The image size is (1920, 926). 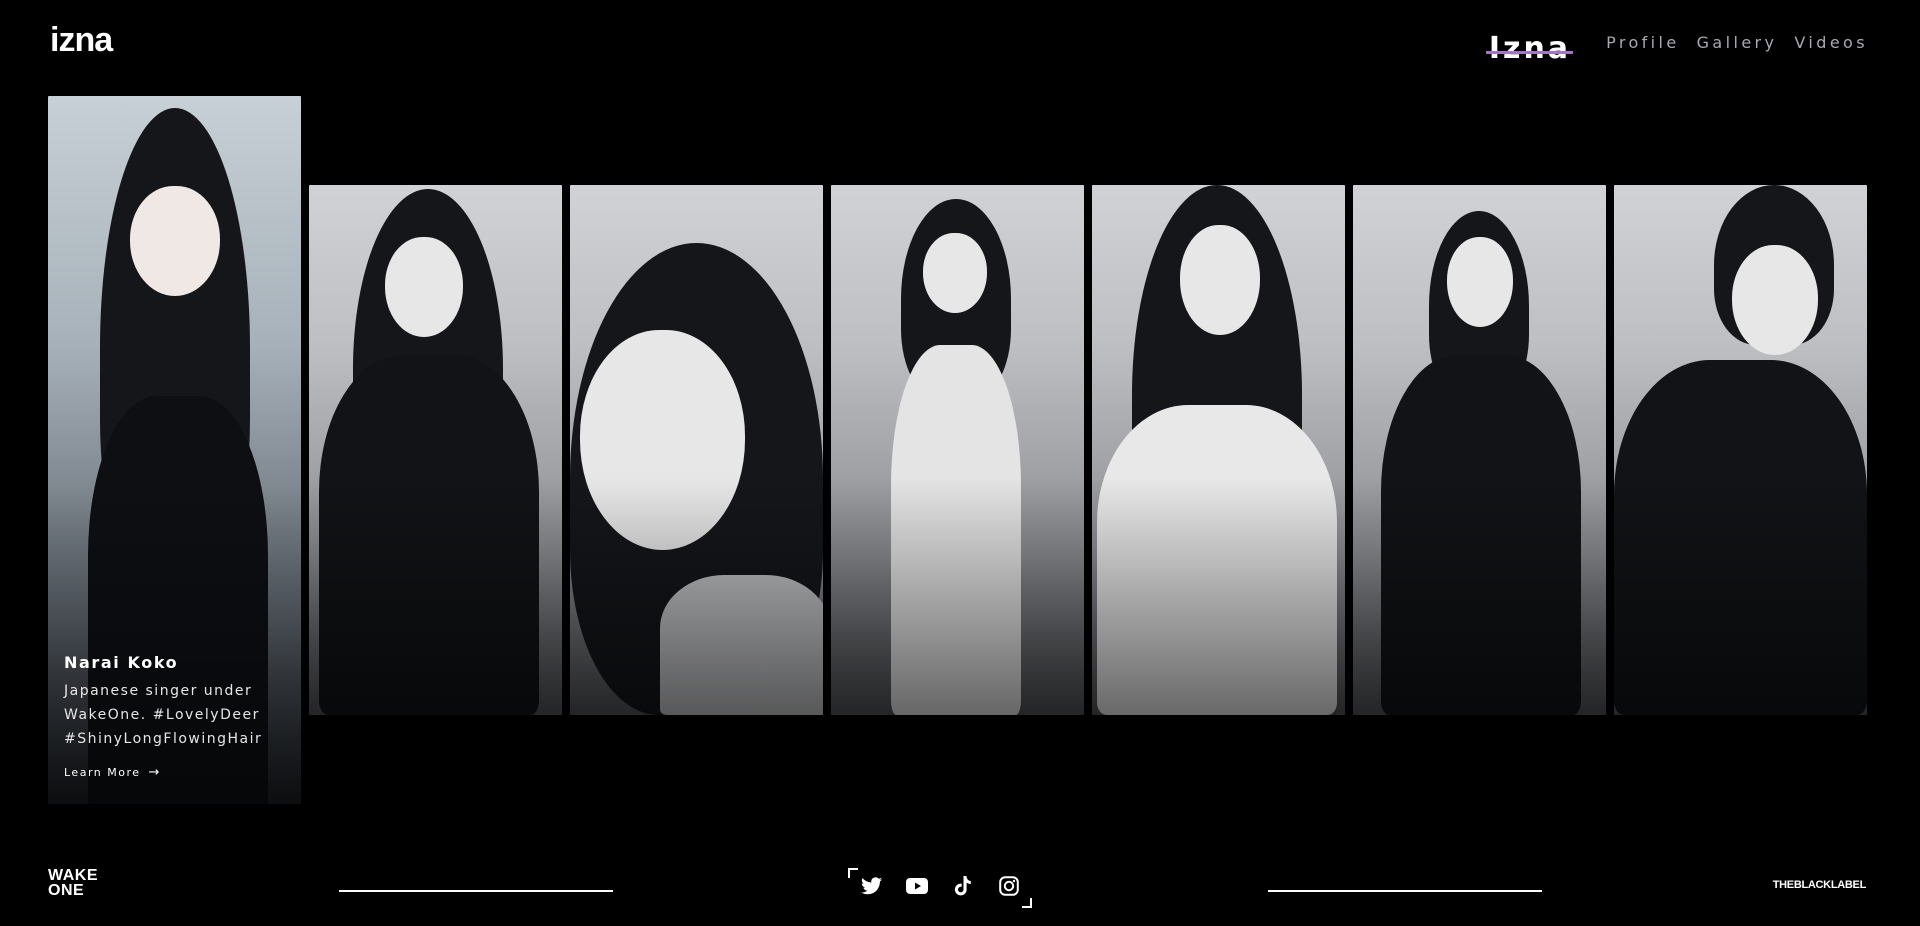 I want to click on wakeone-logo: WAKE ONE, so click(x=73, y=883).